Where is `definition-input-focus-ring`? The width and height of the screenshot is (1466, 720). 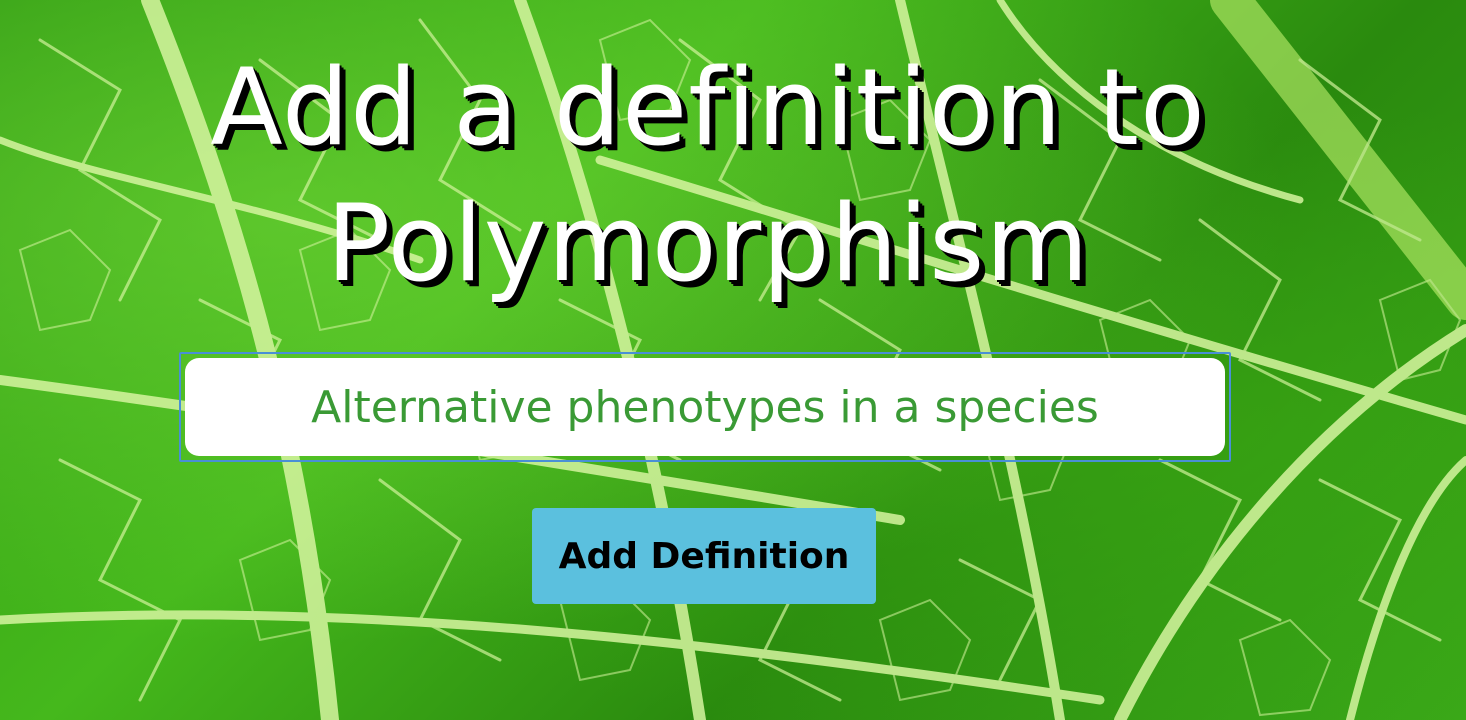
definition-input-focus-ring is located at coordinates (705, 407).